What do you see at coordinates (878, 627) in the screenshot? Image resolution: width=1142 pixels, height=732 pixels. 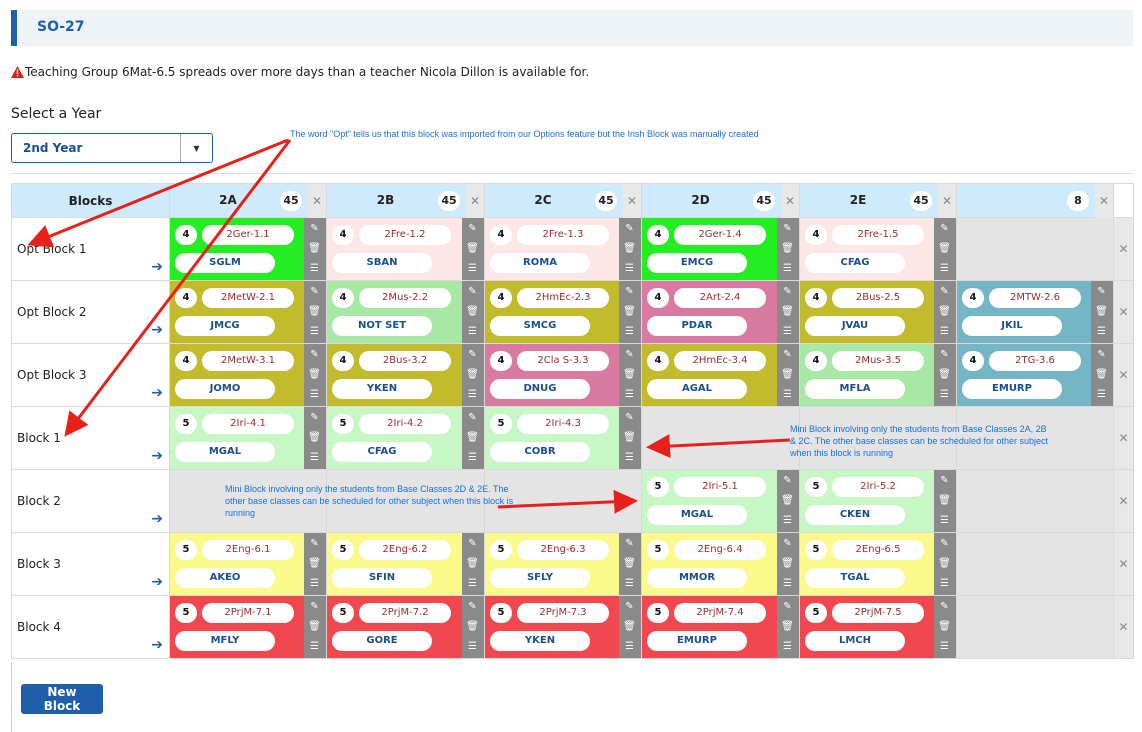 I see `teaching-group-cell: 5 2PrjM-7.5 LMCH ✎ 🗑 ☰` at bounding box center [878, 627].